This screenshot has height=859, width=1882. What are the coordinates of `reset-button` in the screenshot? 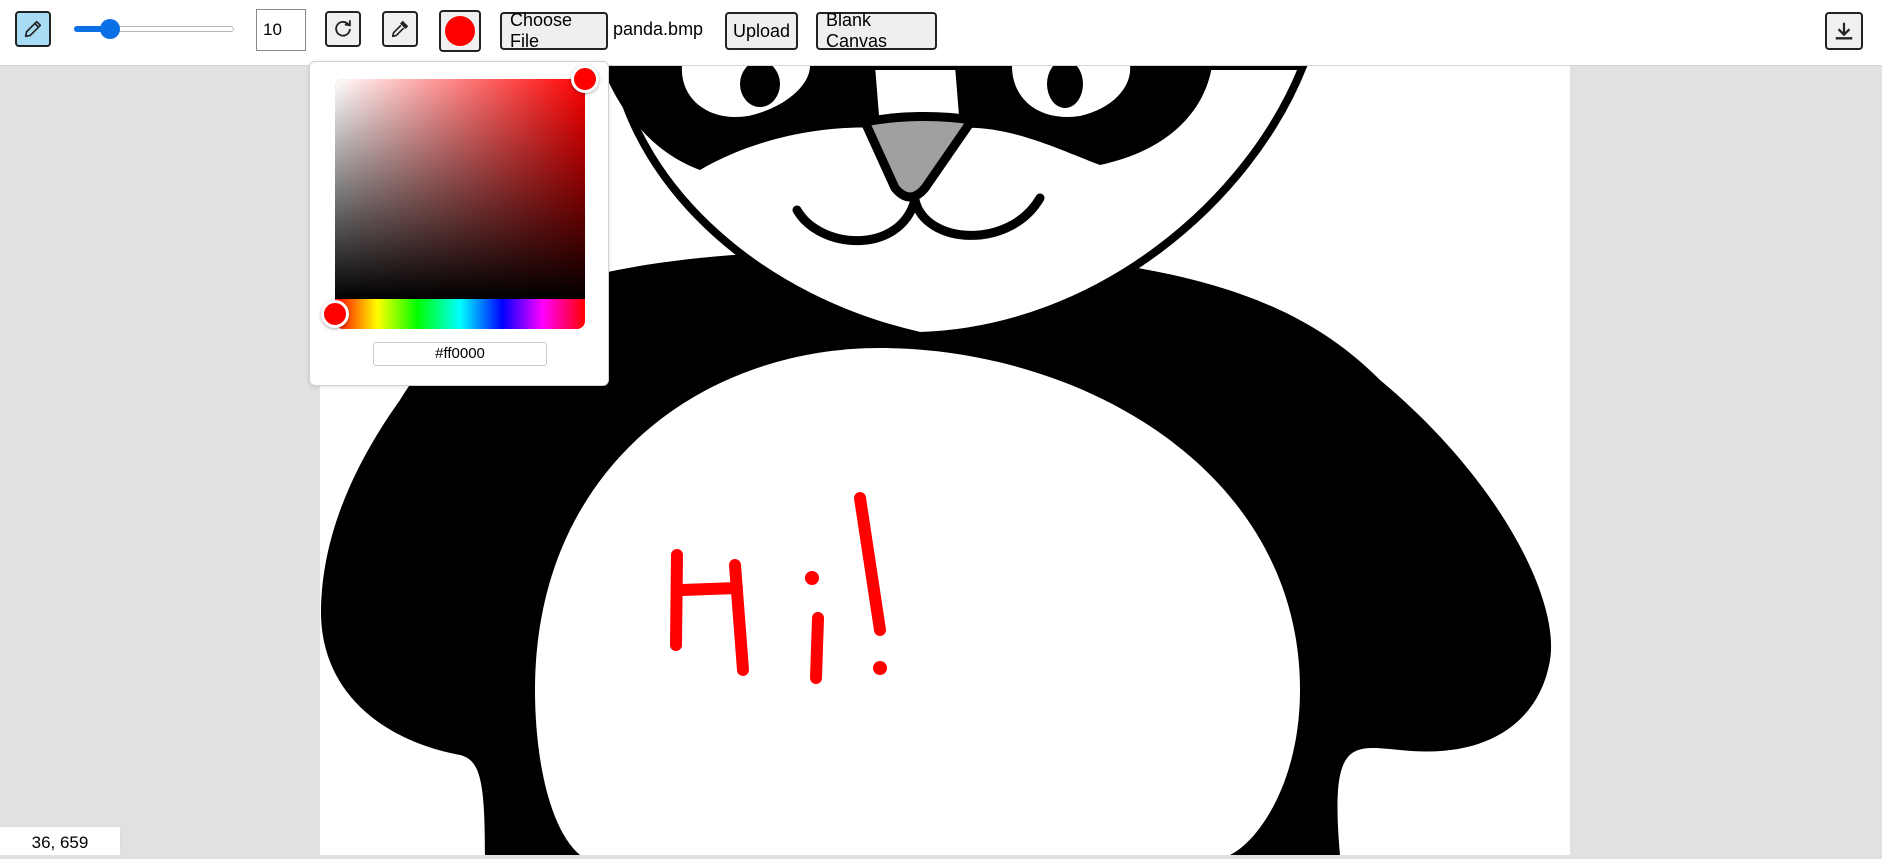 It's located at (343, 29).